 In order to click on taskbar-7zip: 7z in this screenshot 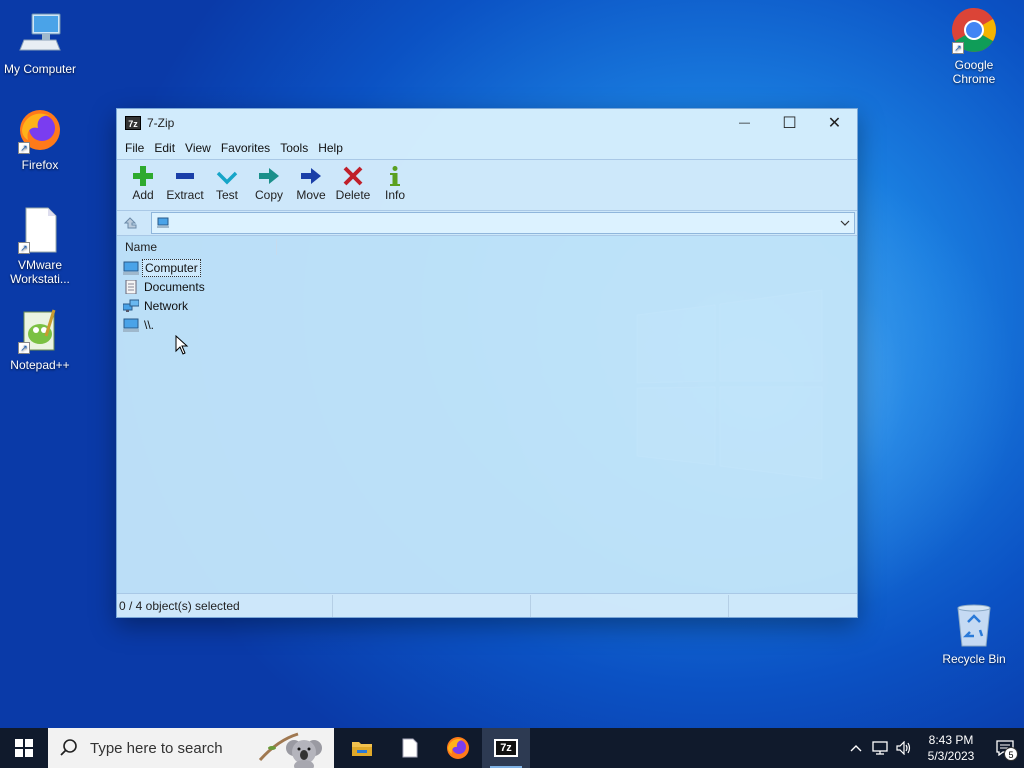, I will do `click(506, 748)`.